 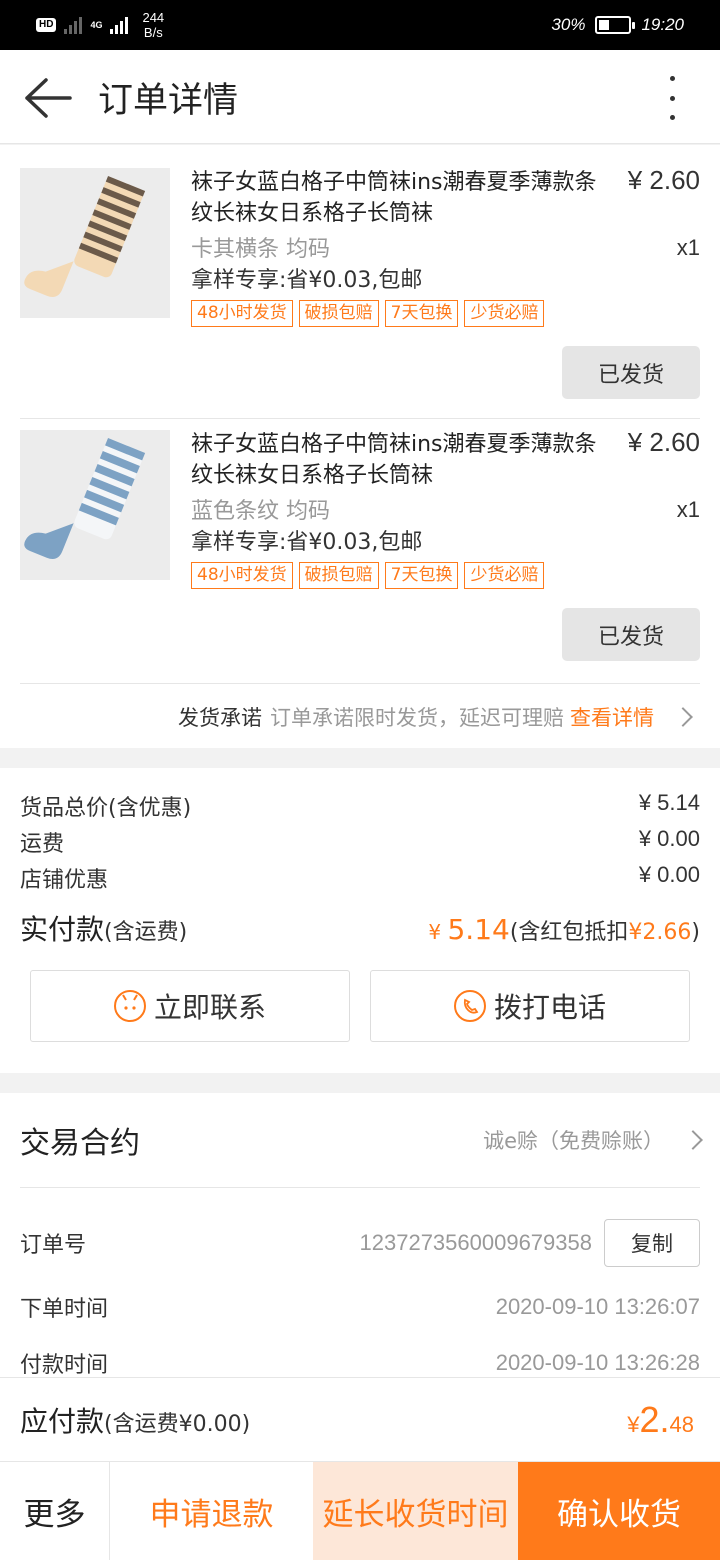 I want to click on pay-time-label: 付款时间, so click(x=64, y=1365).